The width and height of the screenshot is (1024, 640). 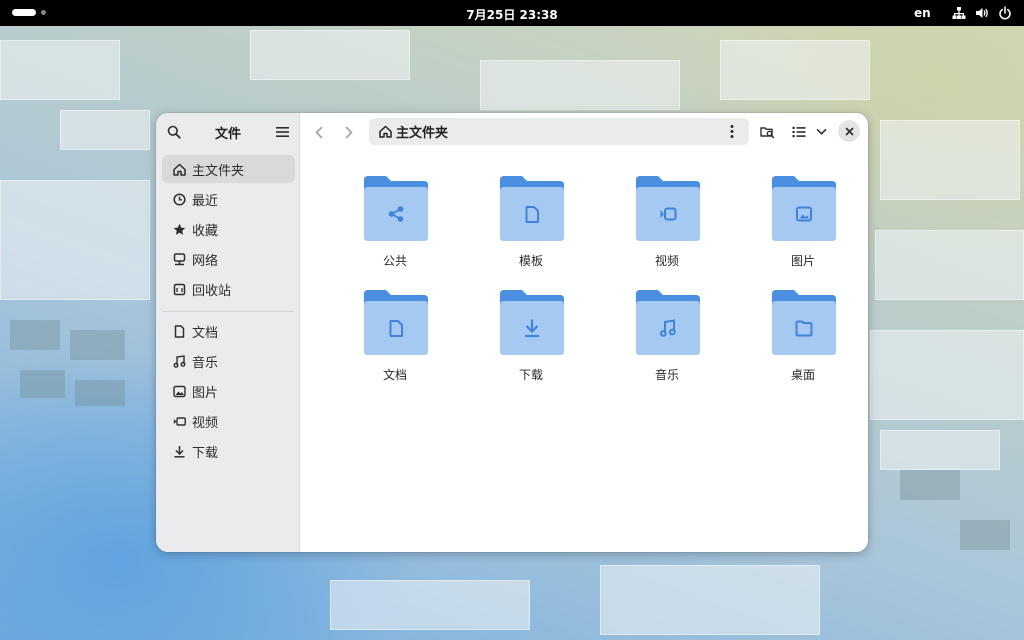 What do you see at coordinates (394, 375) in the screenshot?
I see `folder-label: 文档` at bounding box center [394, 375].